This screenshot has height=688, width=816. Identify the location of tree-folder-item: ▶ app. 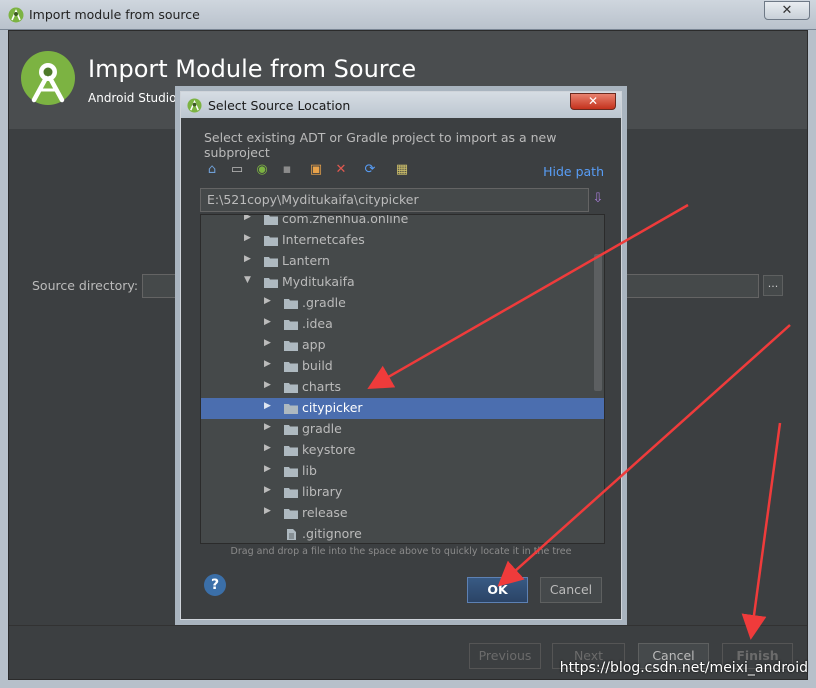
(402, 345).